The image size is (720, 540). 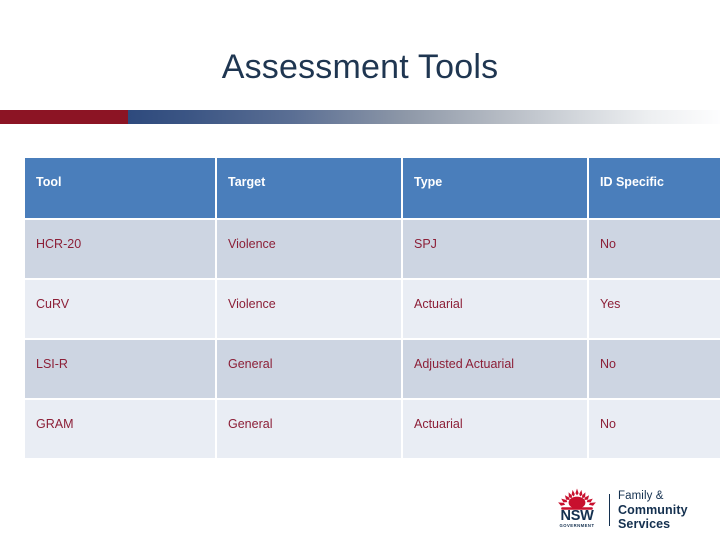 I want to click on nsw-government-lockup: NSW GOVERNMENT, so click(x=577, y=510).